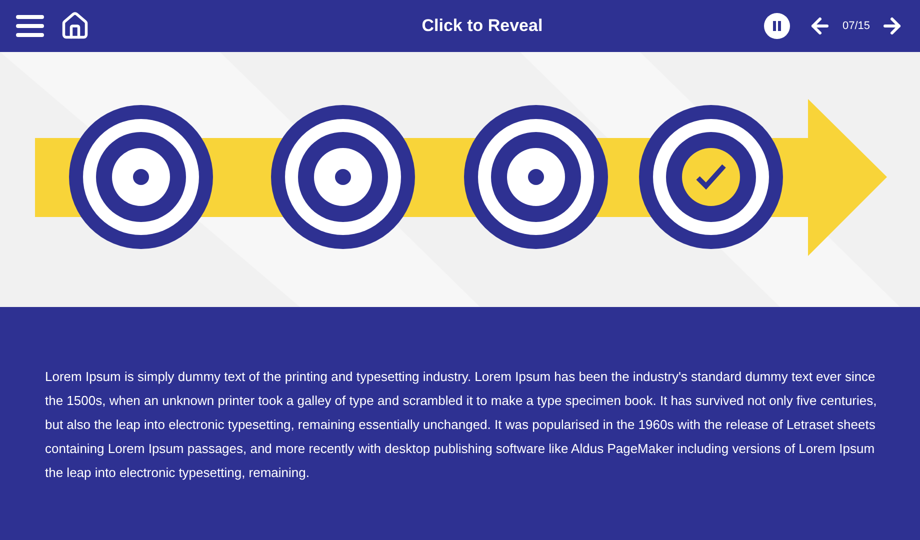 Image resolution: width=920 pixels, height=540 pixels. What do you see at coordinates (75, 26) in the screenshot?
I see `home-icon` at bounding box center [75, 26].